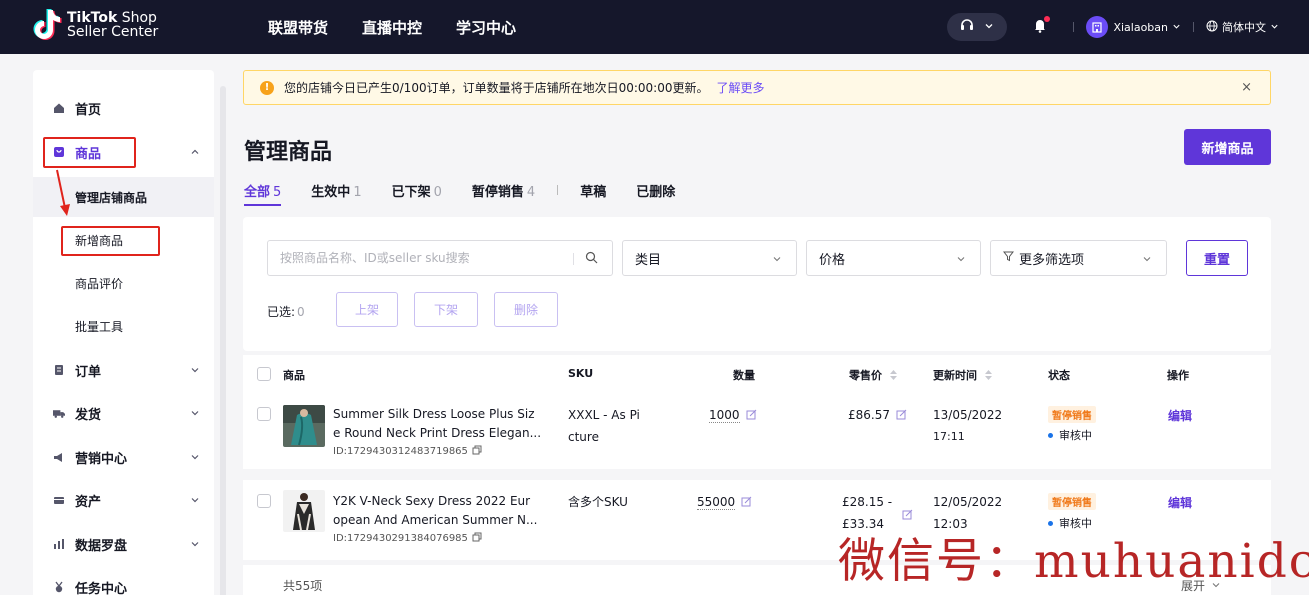 The image size is (1309, 595). I want to click on language-label: 简体中文, so click(1244, 27).